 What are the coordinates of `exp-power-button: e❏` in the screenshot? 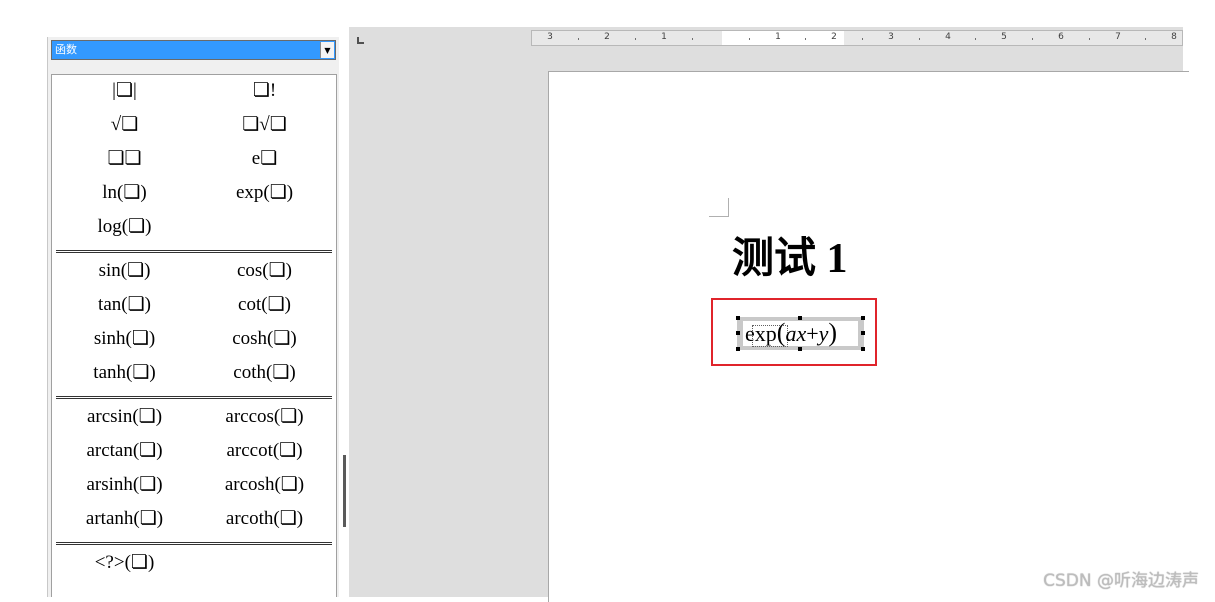 It's located at (264, 159).